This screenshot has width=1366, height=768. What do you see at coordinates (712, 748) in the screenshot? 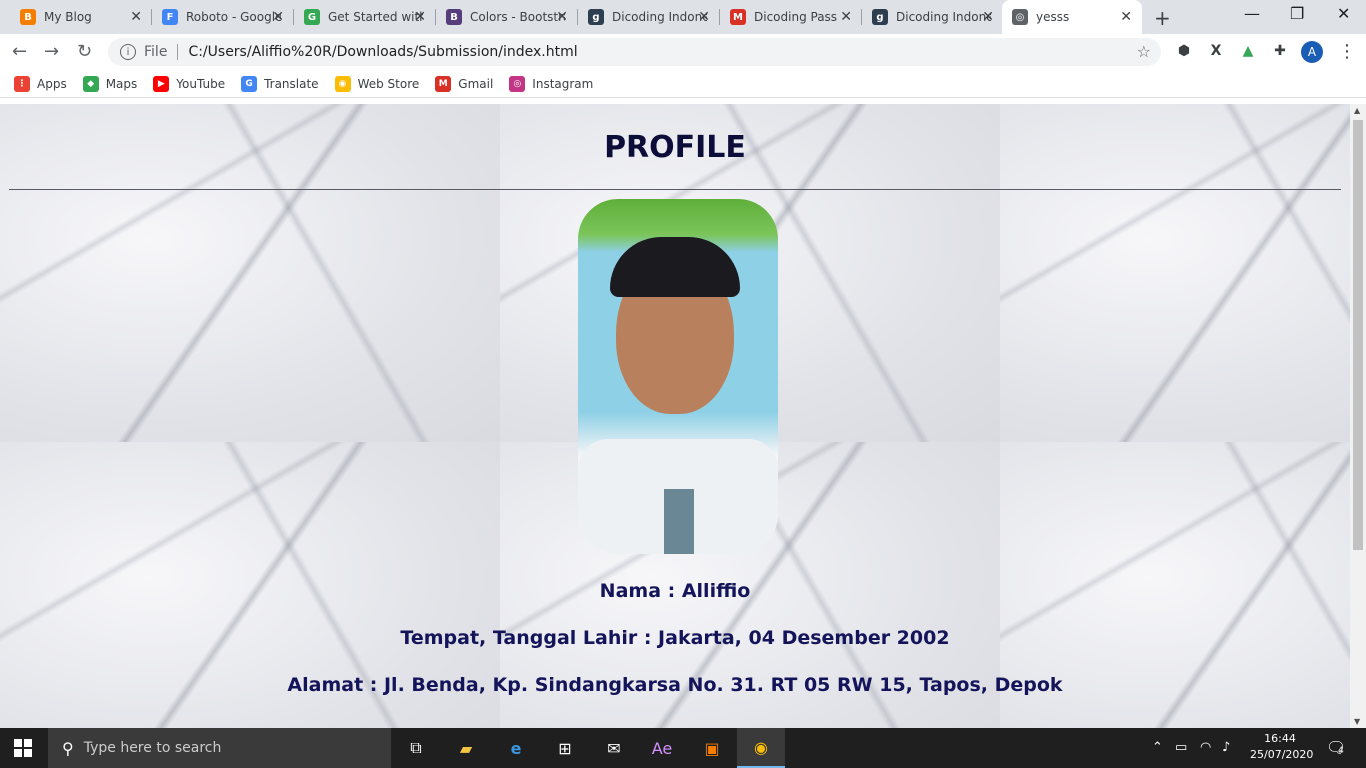
I see `blogger-app-icon: ▣` at bounding box center [712, 748].